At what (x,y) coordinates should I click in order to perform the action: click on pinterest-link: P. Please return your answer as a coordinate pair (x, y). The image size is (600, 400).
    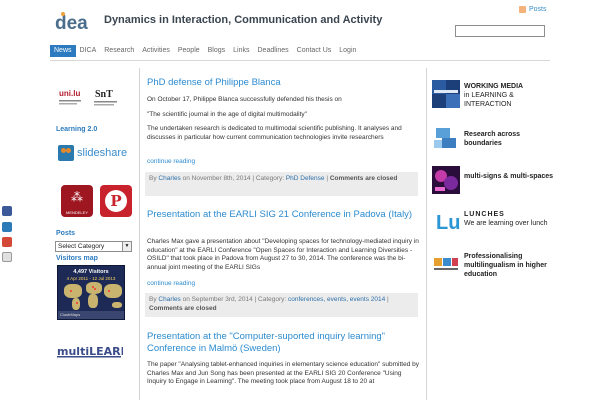
    Looking at the image, I should click on (116, 201).